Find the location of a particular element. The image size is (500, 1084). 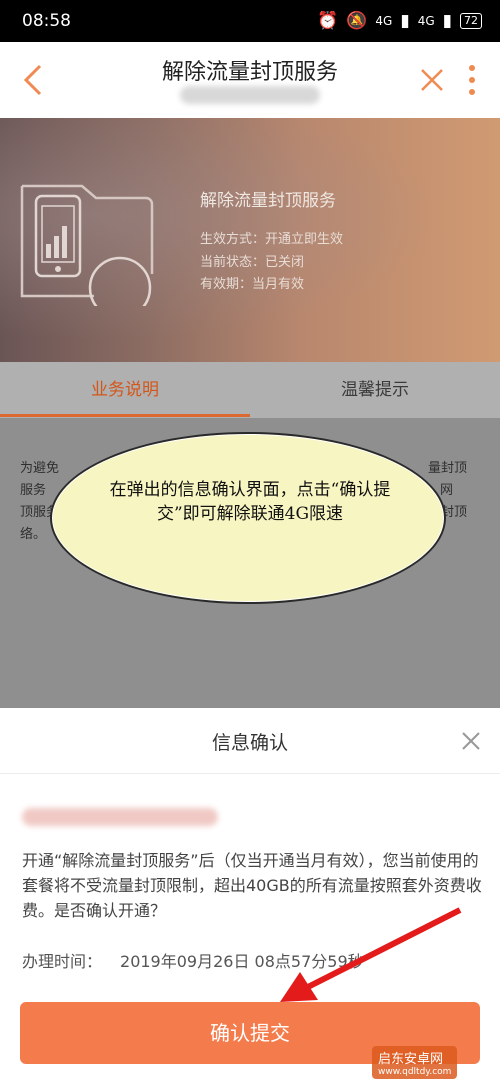

banner-validity: 有效期：当月有效 is located at coordinates (252, 284).